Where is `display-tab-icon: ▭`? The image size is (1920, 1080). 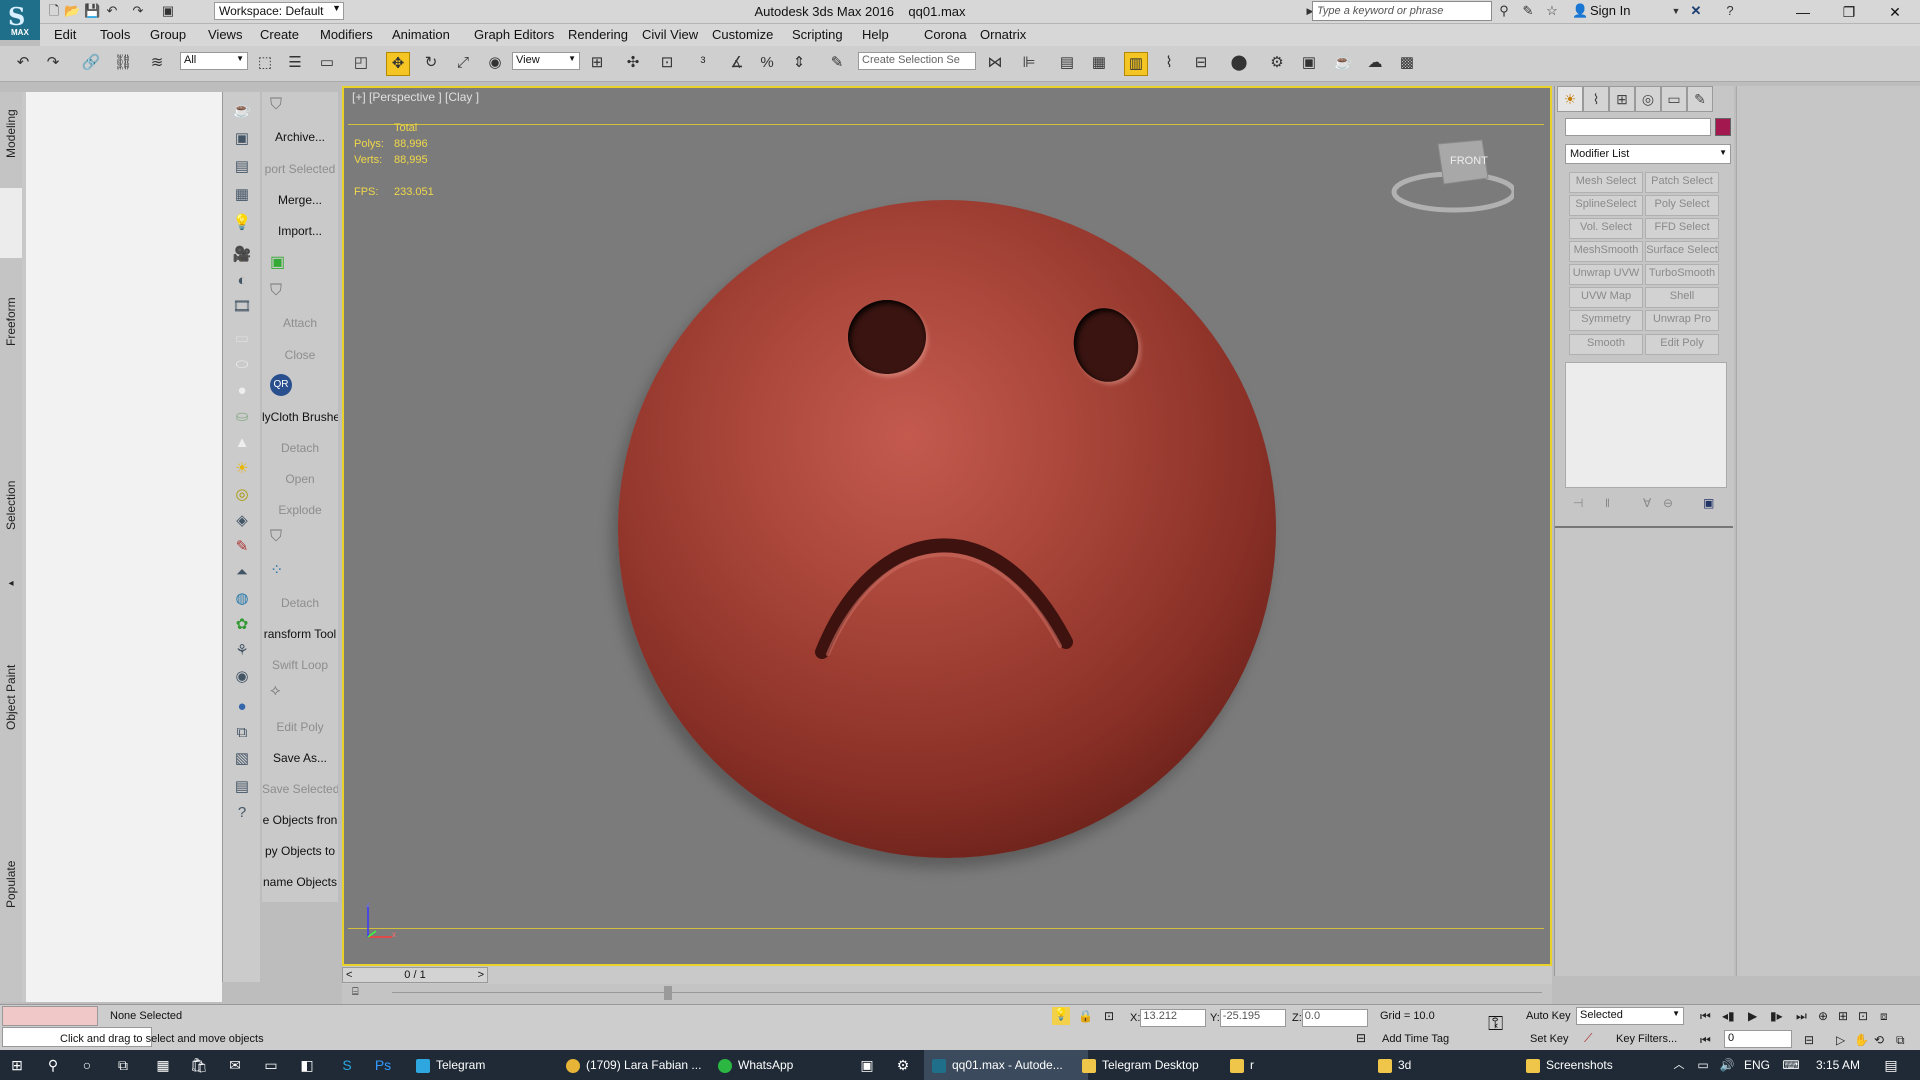
display-tab-icon: ▭ is located at coordinates (1674, 99).